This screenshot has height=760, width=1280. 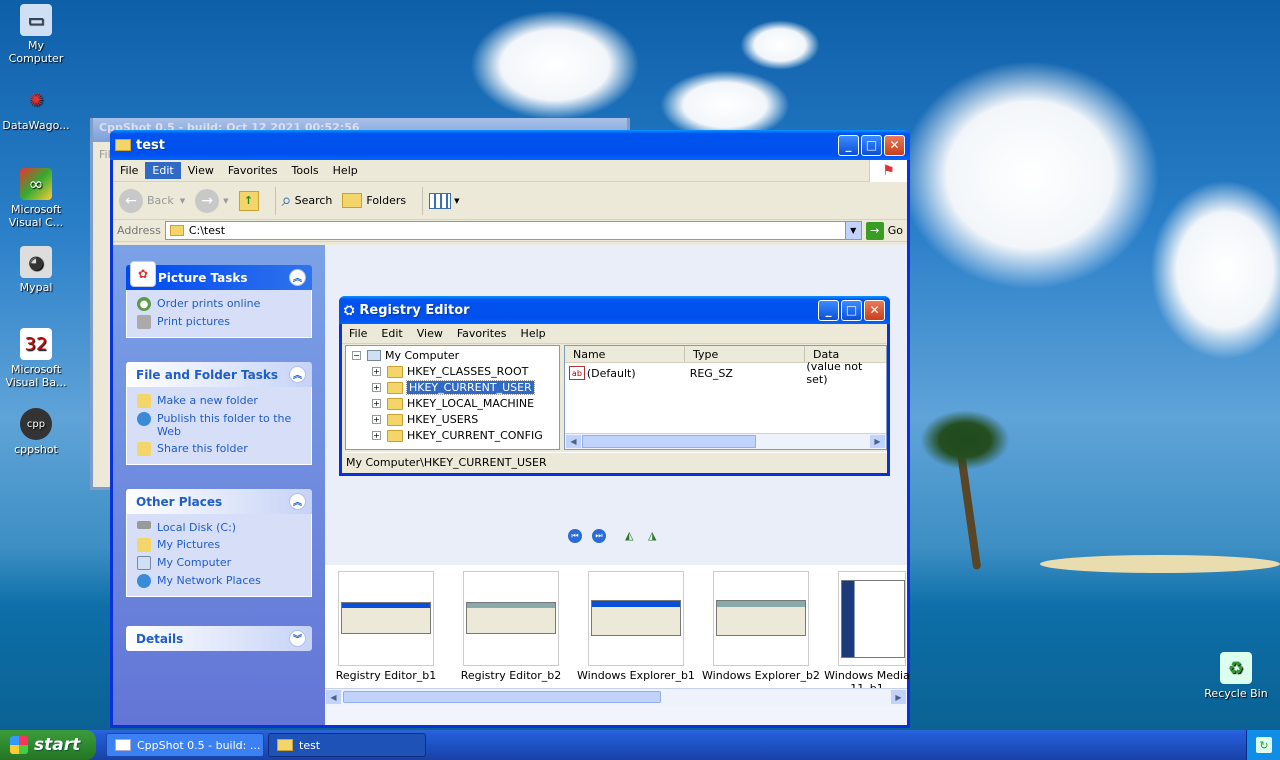 I want to click on close-button: ✕, so click(x=894, y=145).